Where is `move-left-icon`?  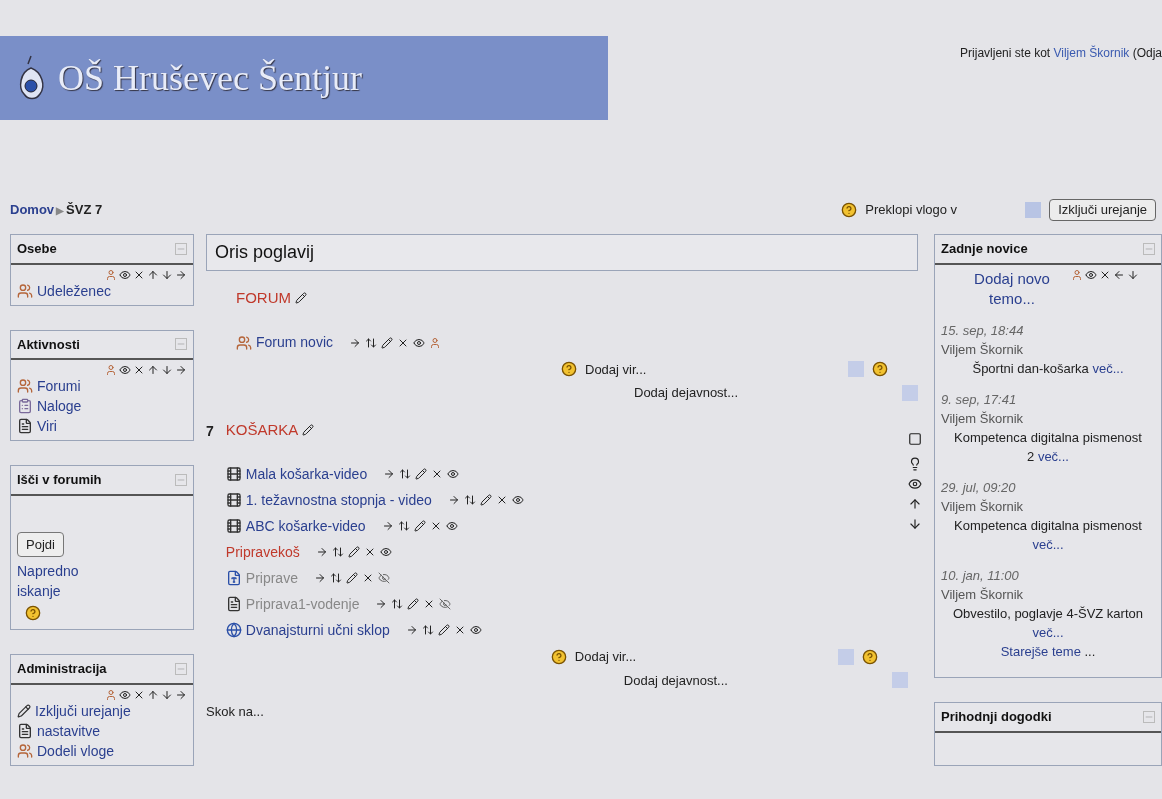 move-left-icon is located at coordinates (1119, 274).